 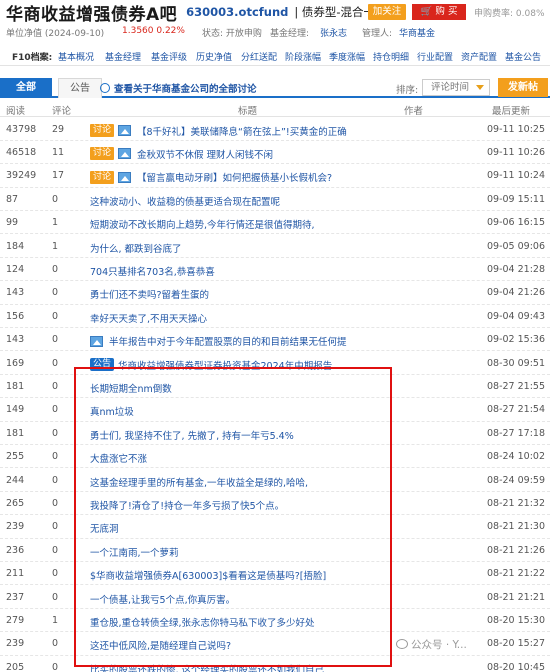 What do you see at coordinates (509, 12) in the screenshot?
I see `fee-info: 申购费率: 0.08%` at bounding box center [509, 12].